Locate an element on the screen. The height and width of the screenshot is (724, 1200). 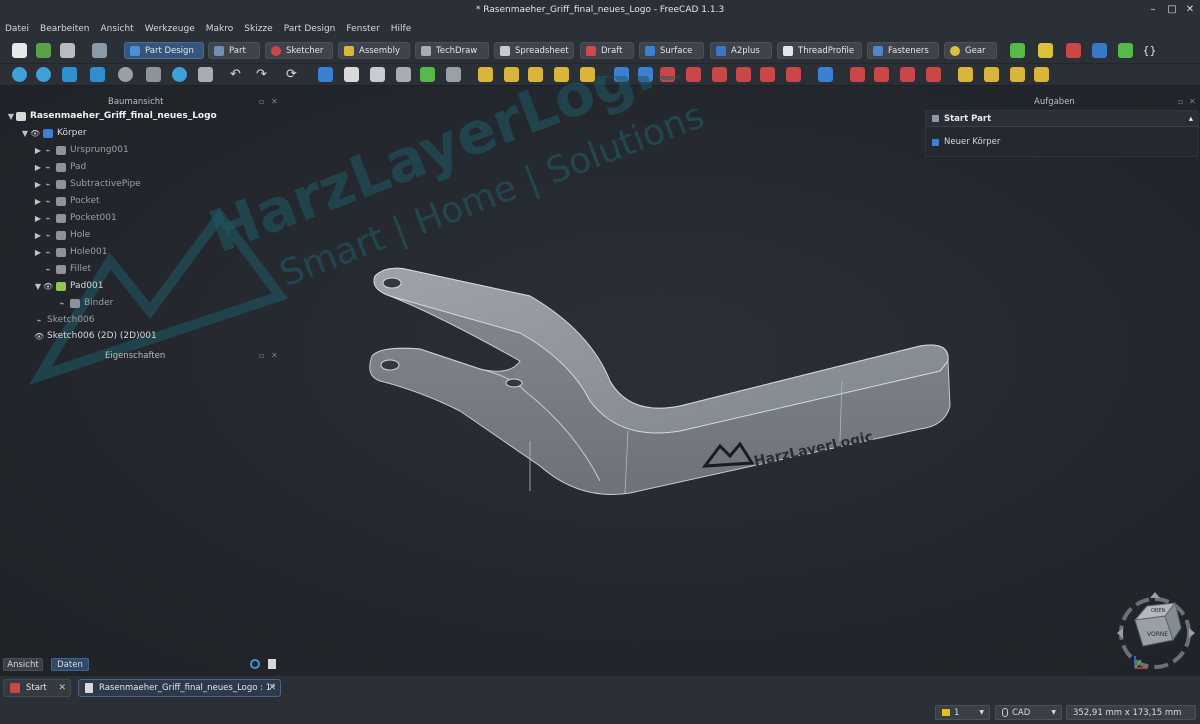
redo-icon: ↷ is located at coordinates (263, 74).